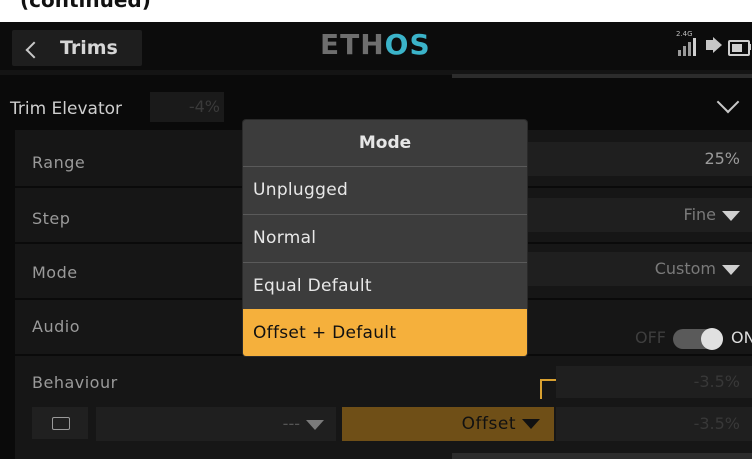  I want to click on switch-source-dropdown: ---, so click(216, 424).